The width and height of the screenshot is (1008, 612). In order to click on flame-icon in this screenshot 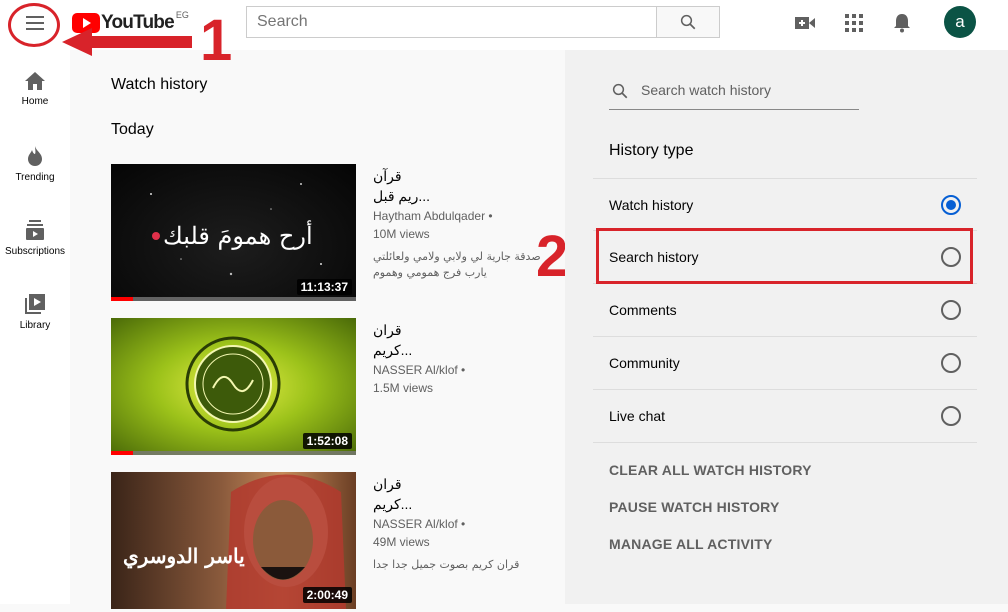, I will do `click(35, 156)`.